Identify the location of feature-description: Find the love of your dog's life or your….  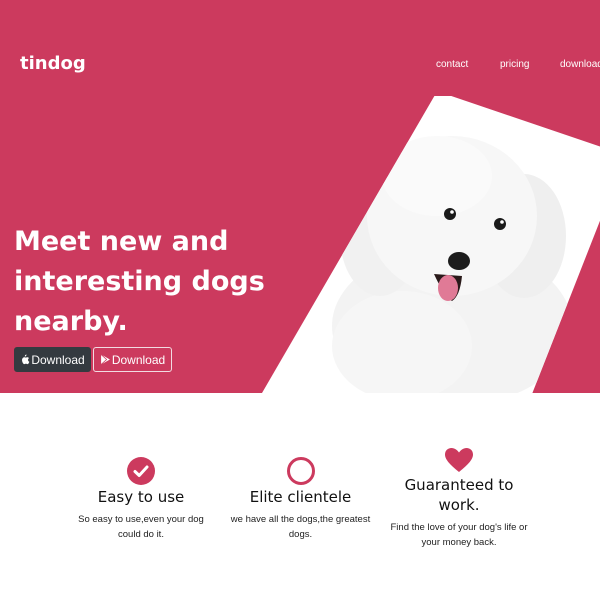
(459, 535).